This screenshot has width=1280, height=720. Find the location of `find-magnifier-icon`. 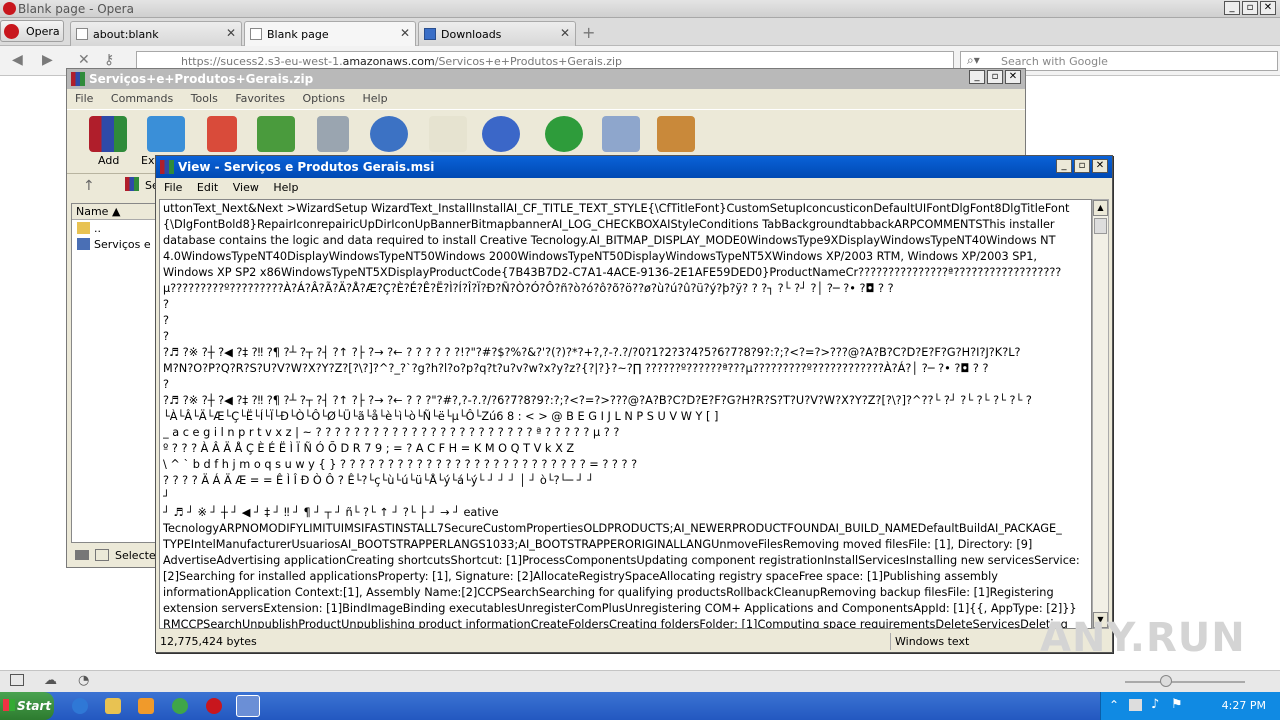

find-magnifier-icon is located at coordinates (389, 134).